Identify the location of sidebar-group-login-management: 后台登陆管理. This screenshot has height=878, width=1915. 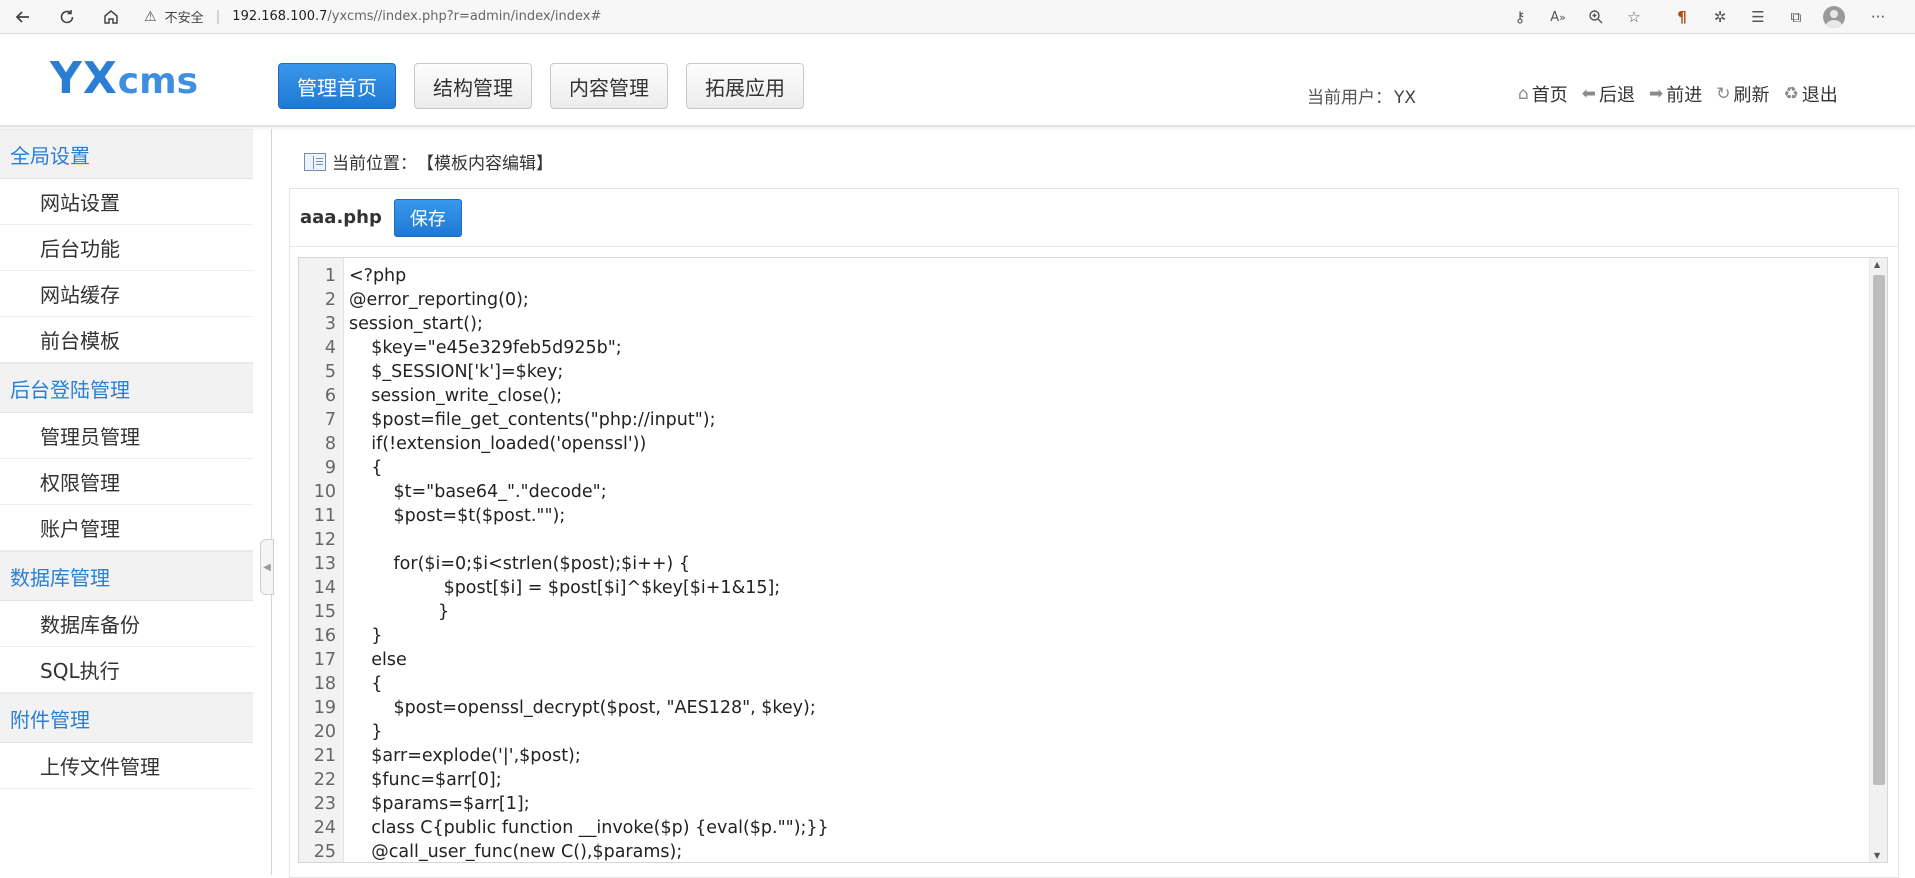
(126, 388).